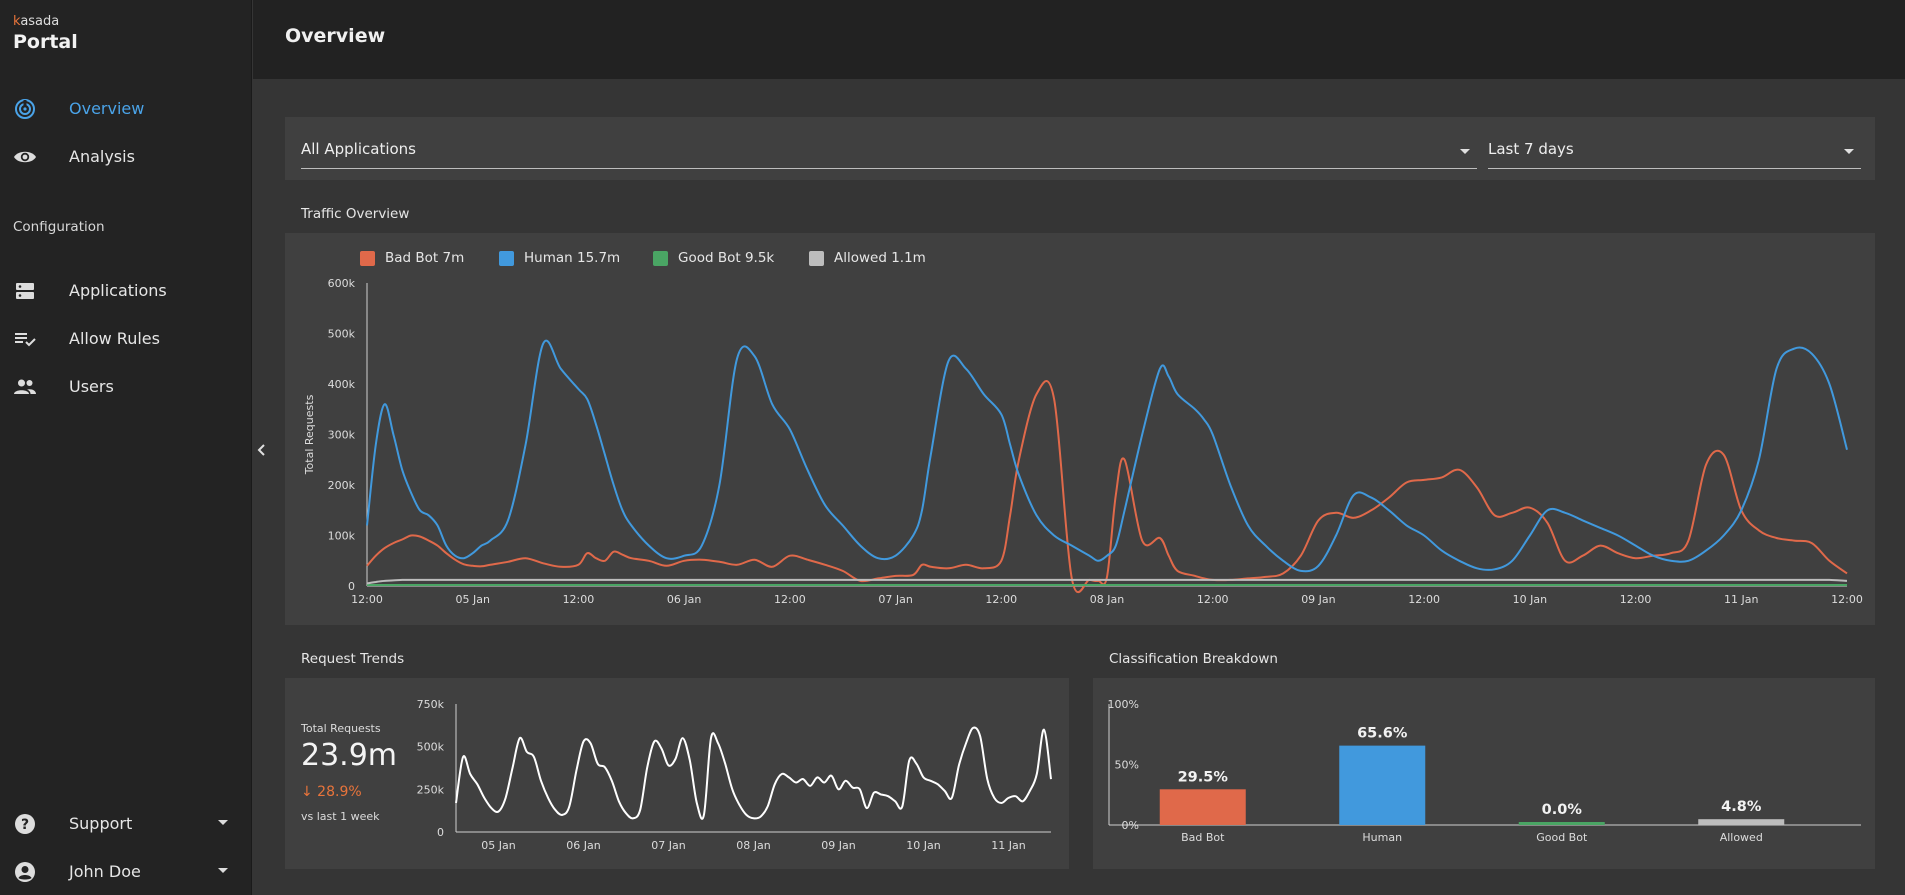 The width and height of the screenshot is (1905, 895). Describe the element at coordinates (59, 227) in the screenshot. I see `configuration-section-label: Configuration` at that location.